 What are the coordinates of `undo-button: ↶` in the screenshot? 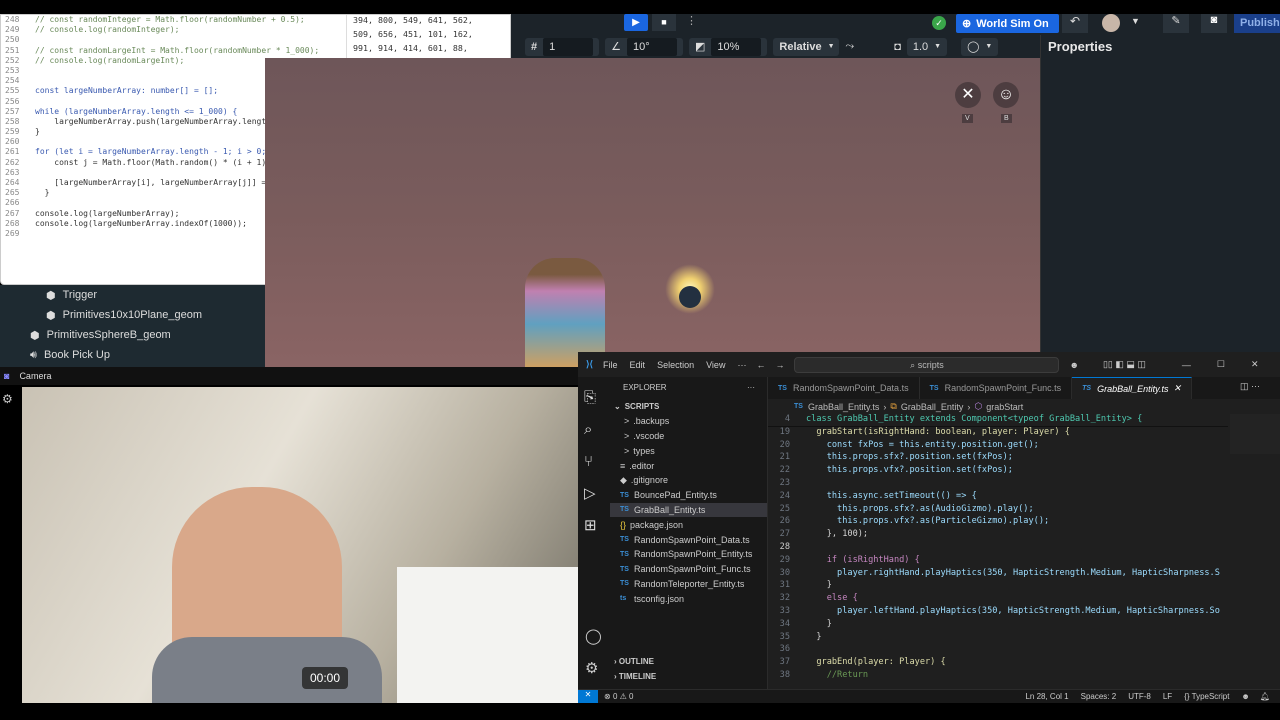 It's located at (1075, 23).